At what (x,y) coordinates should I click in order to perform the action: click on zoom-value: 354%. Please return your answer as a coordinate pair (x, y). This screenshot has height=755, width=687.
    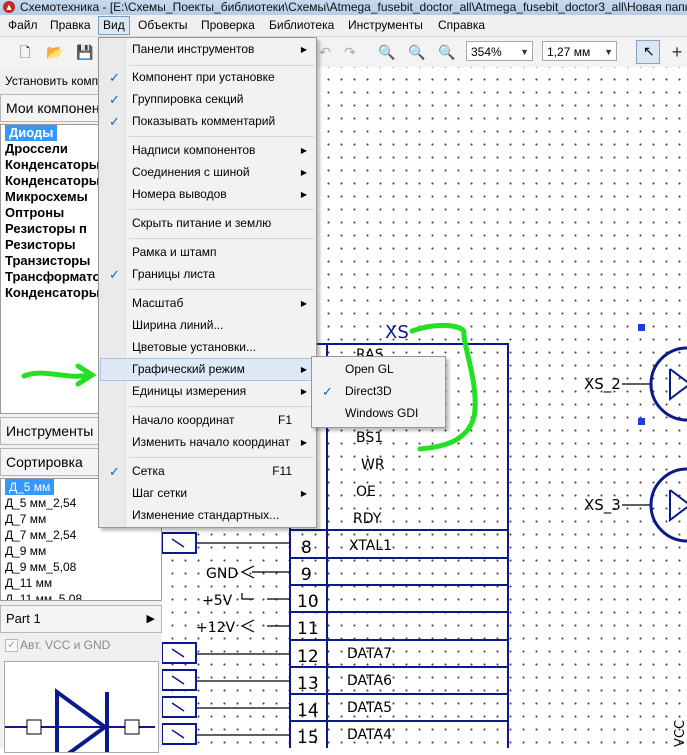
    Looking at the image, I should click on (486, 52).